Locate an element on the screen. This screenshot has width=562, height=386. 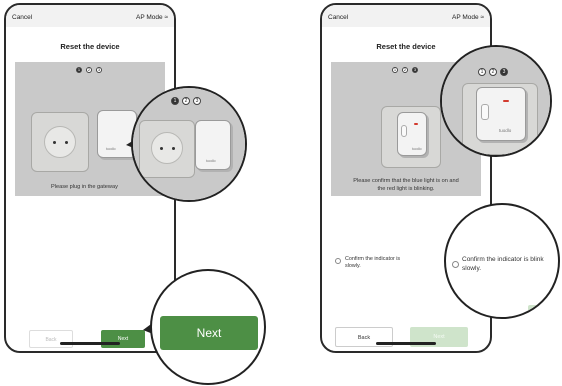
radio-button is located at coordinates (338, 261).